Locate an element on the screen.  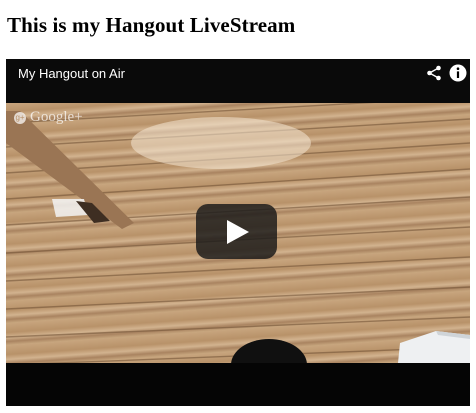
video-bottom-bar is located at coordinates (238, 384).